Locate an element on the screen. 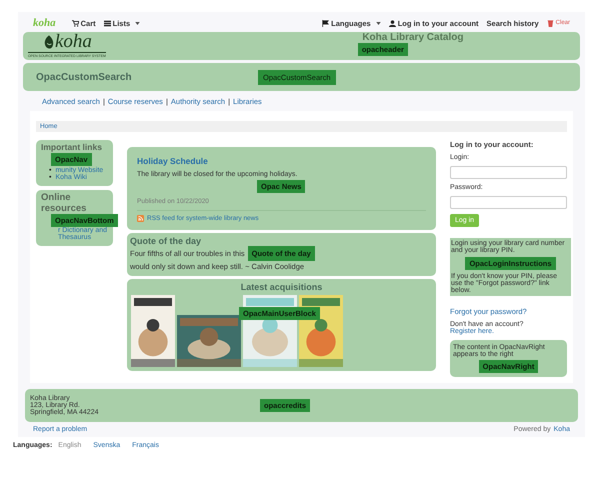 The width and height of the screenshot is (600, 504). trash-icon is located at coordinates (550, 23).